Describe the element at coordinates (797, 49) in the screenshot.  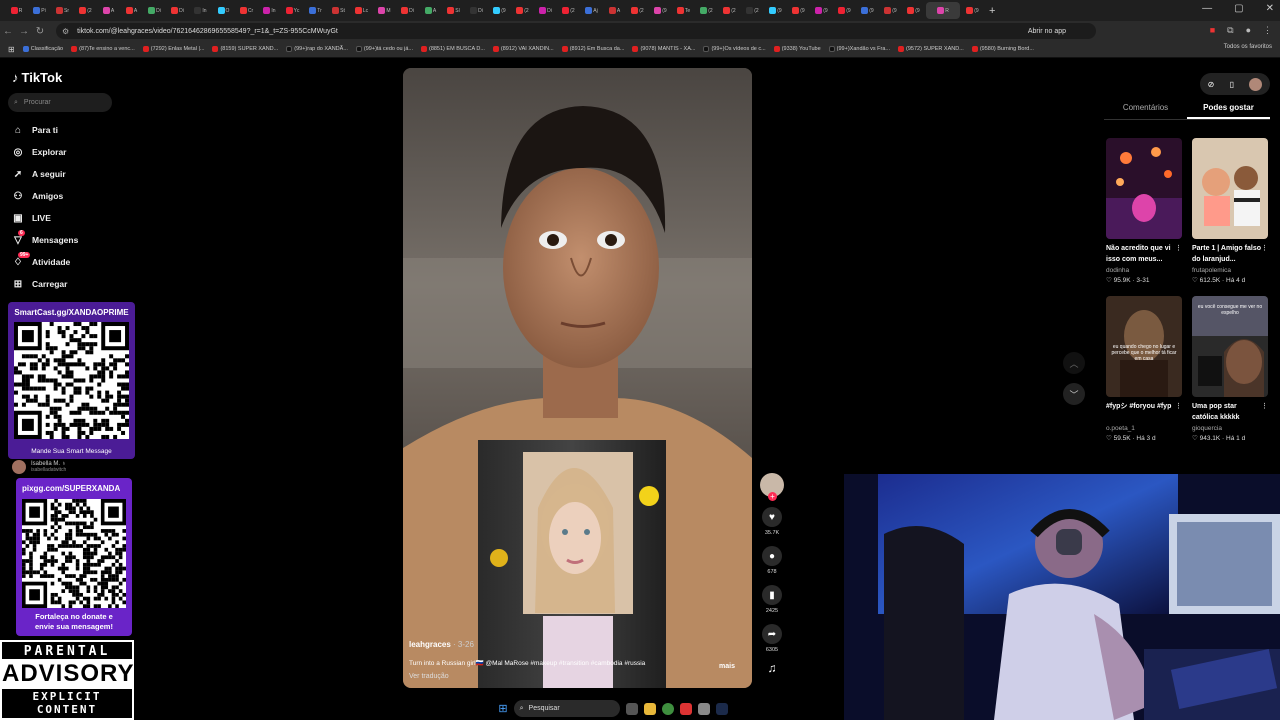
I see `bookmark-item: (9338) YouTube` at that location.